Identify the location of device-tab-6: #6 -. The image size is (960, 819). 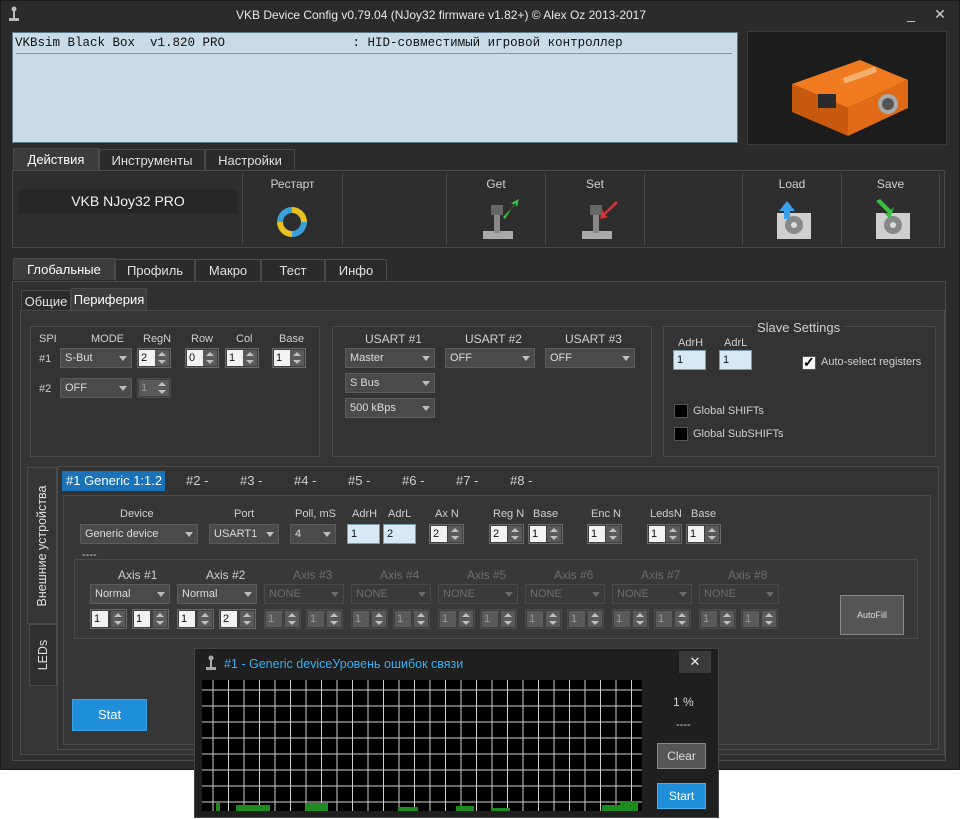
(413, 481).